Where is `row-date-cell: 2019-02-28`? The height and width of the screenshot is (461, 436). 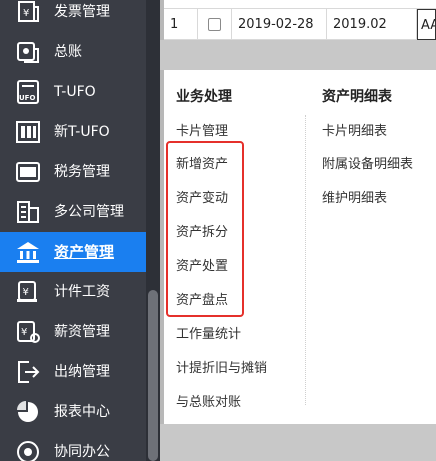 row-date-cell: 2019-02-28 is located at coordinates (279, 24).